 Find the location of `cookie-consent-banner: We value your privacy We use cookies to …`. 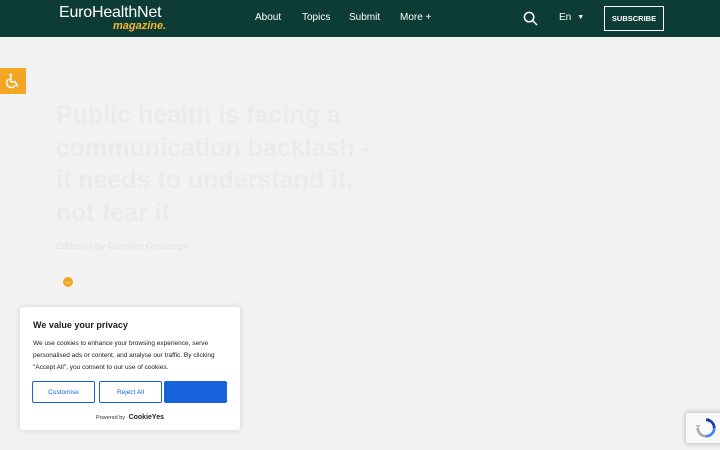

cookie-consent-banner: We value your privacy We use cookies to … is located at coordinates (130, 368).